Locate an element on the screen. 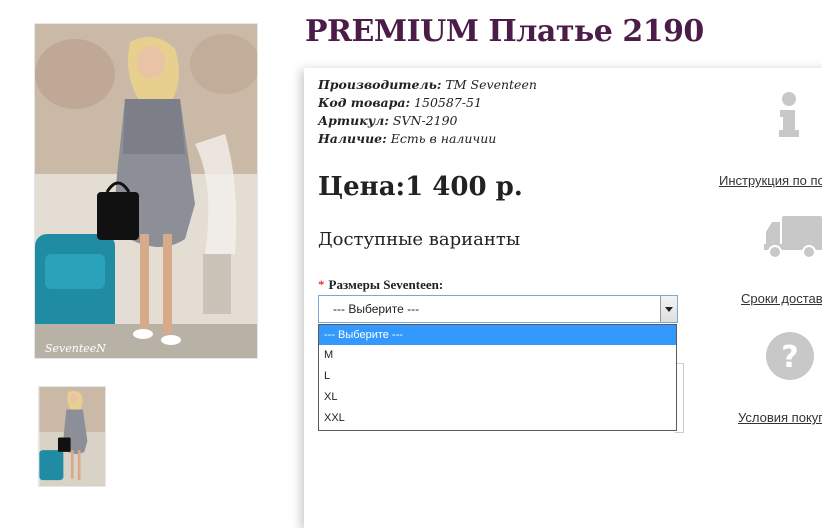 The image size is (822, 528). size-options-dropdown: --- Выберите --- M L XL XXL is located at coordinates (497, 377).